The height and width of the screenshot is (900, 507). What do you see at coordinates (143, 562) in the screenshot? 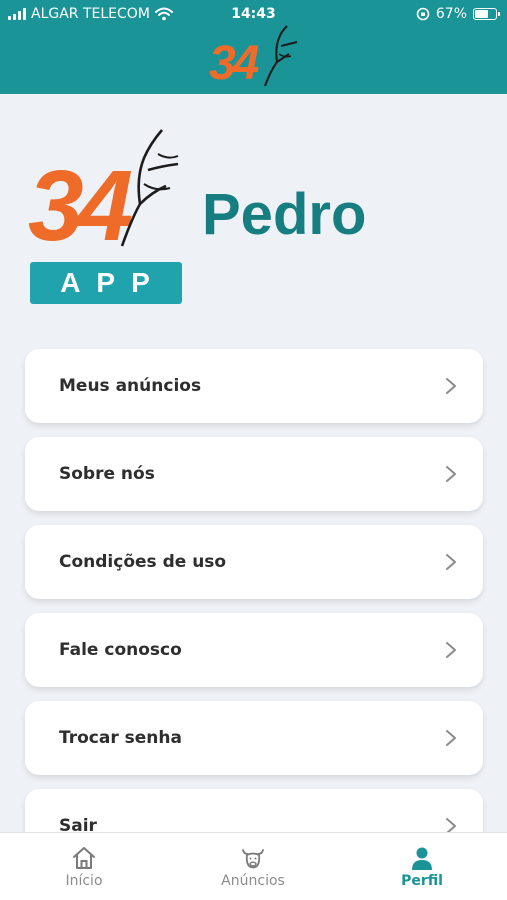
I see `menu-item-label: Condições de uso` at bounding box center [143, 562].